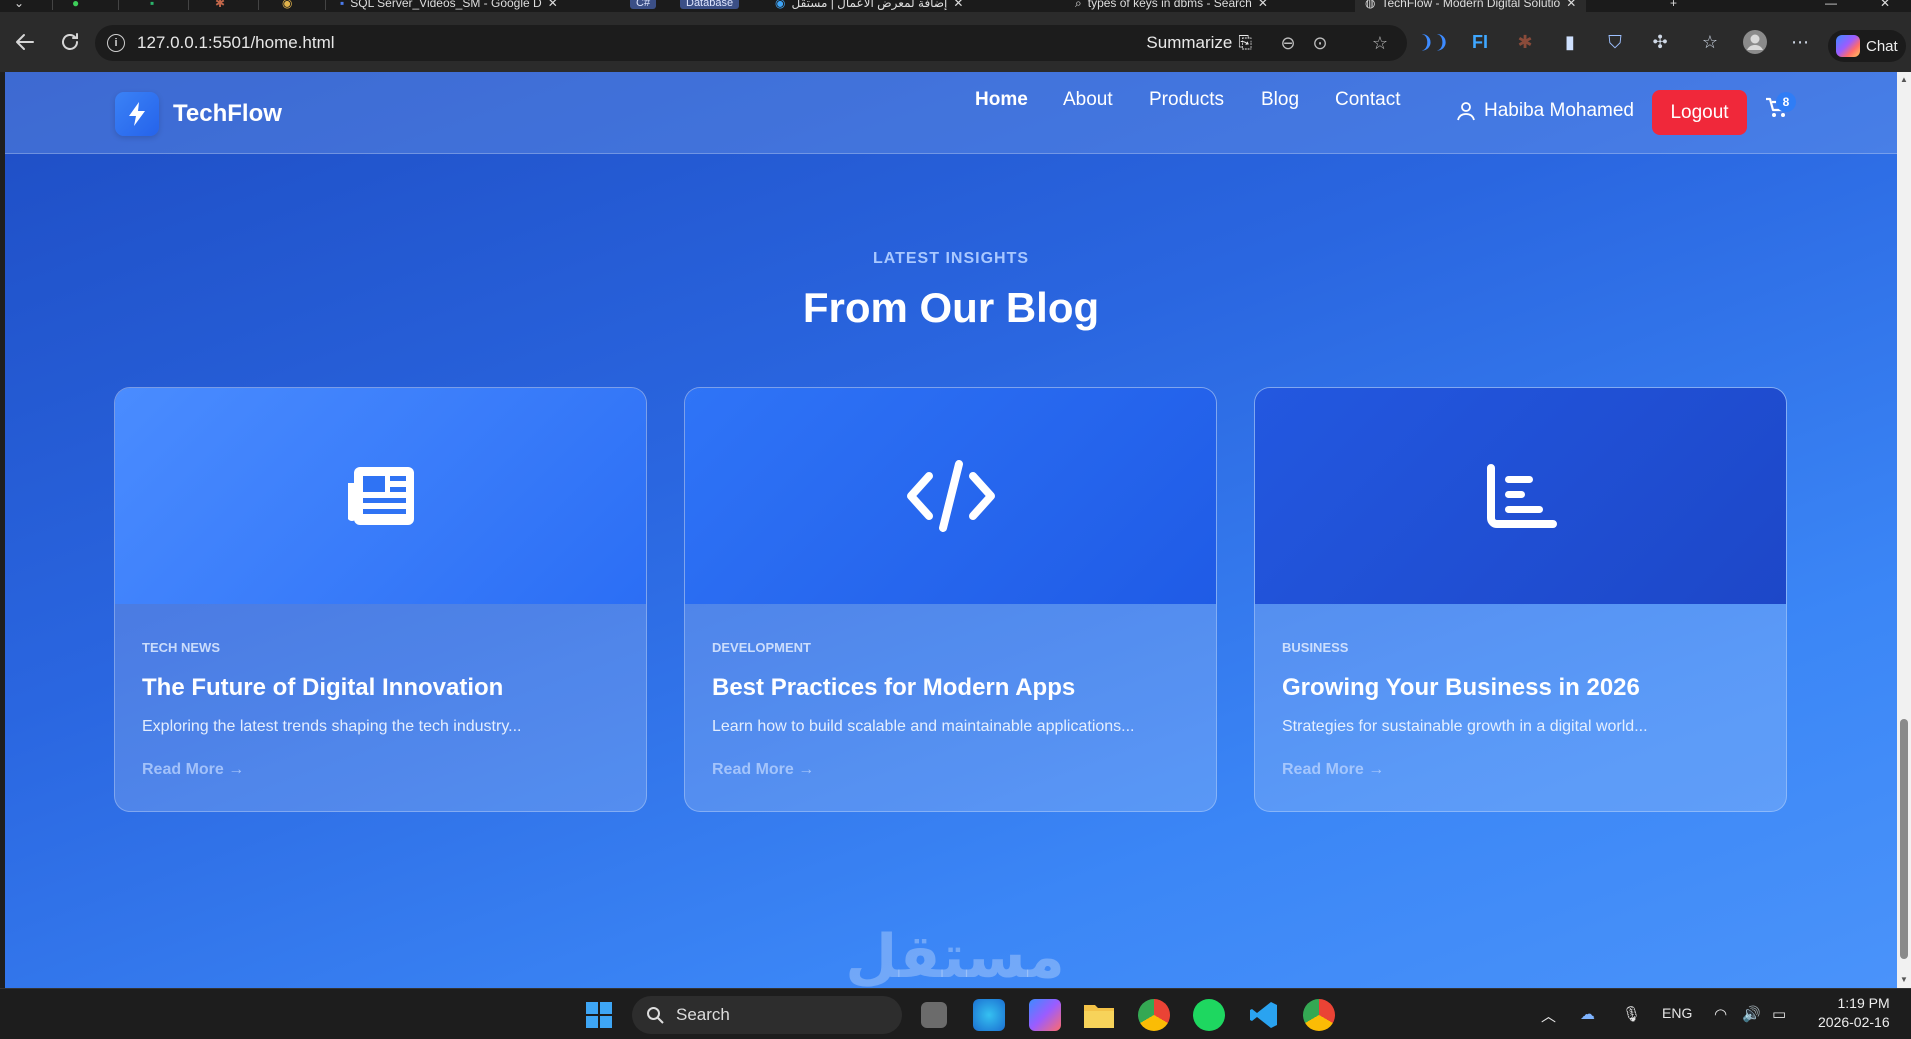 Image resolution: width=1911 pixels, height=1039 pixels. What do you see at coordinates (1615, 42) in the screenshot?
I see `shield-icon: ⛉` at bounding box center [1615, 42].